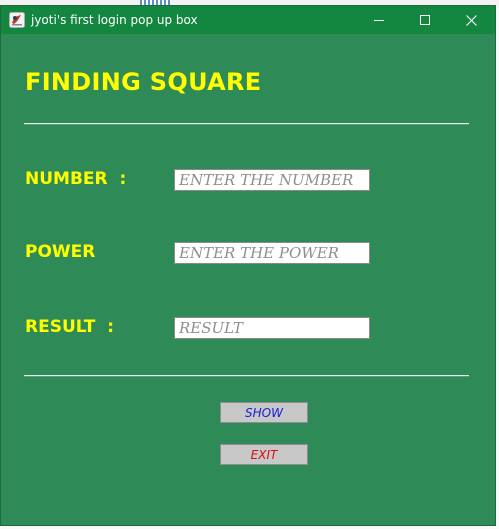 This screenshot has height=529, width=499. I want to click on exit-button: EXIT, so click(264, 454).